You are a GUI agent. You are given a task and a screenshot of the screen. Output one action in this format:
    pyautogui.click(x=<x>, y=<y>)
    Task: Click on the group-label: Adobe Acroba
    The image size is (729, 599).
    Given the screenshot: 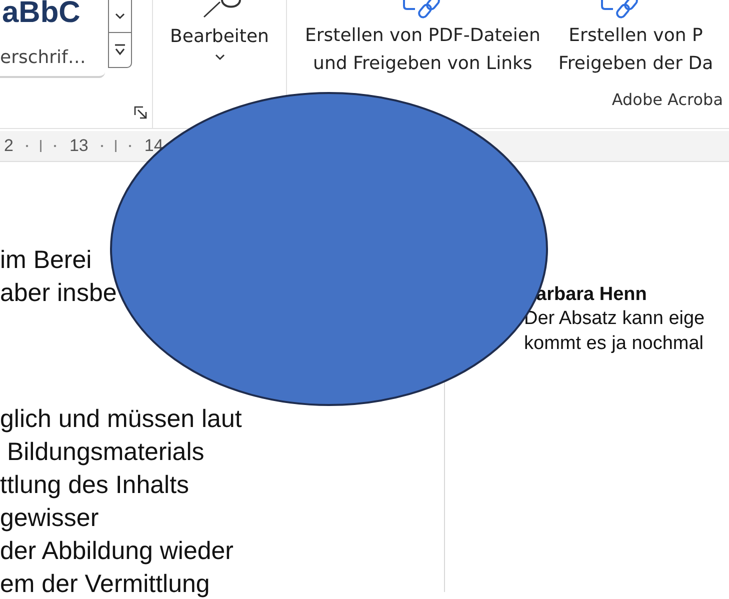 What is the action you would take?
    pyautogui.click(x=667, y=99)
    